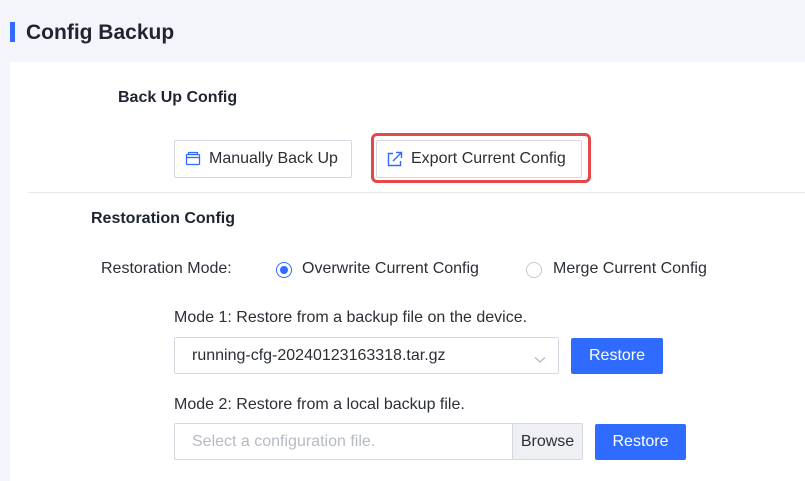 This screenshot has height=481, width=805. Describe the element at coordinates (640, 442) in the screenshot. I see `restore-local-button: Restore` at that location.